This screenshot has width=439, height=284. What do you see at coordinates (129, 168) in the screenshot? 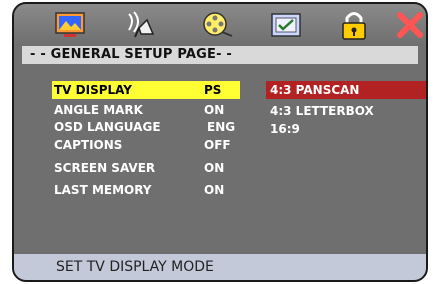
I see `setting-row-screen-saver: SCREEN SAVER ON` at bounding box center [129, 168].